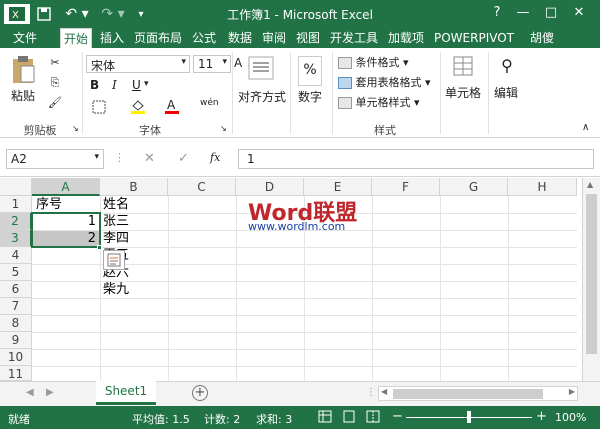 This screenshot has width=600, height=429. Describe the element at coordinates (469, 417) in the screenshot. I see `zoom-slider-thumb` at that location.